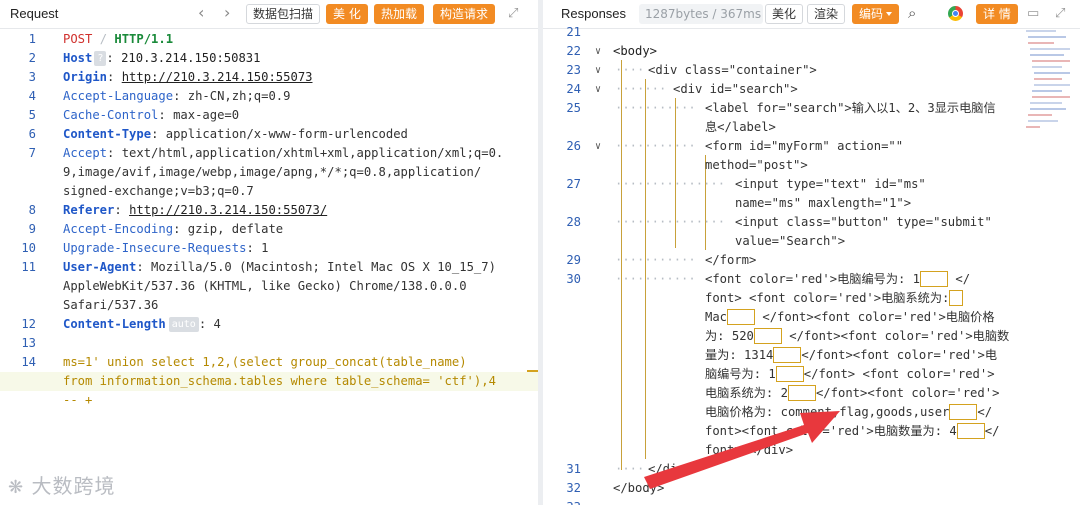  I want to click on request-line: 8 Referer: http://210.3.214.150:55073/, so click(178, 210).